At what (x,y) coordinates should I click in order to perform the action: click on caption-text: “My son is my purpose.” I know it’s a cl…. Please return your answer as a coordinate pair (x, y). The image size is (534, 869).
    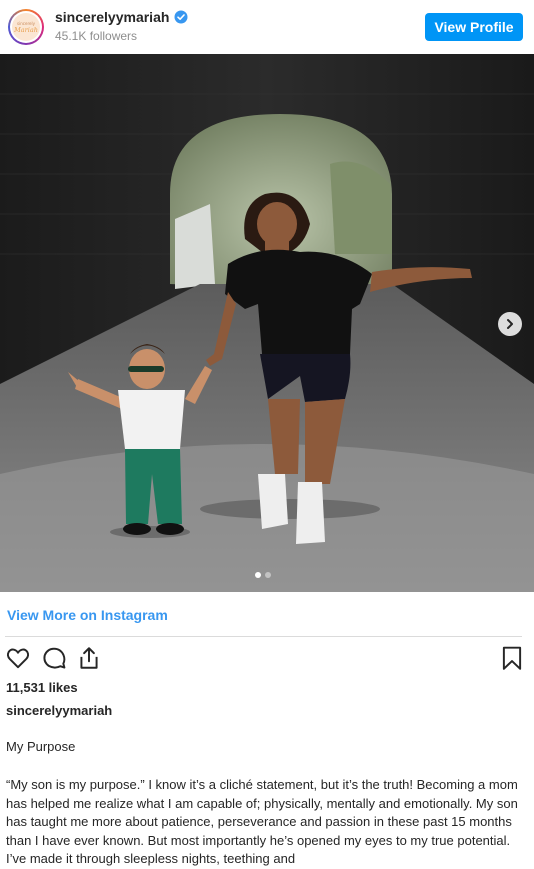
    Looking at the image, I should click on (262, 821).